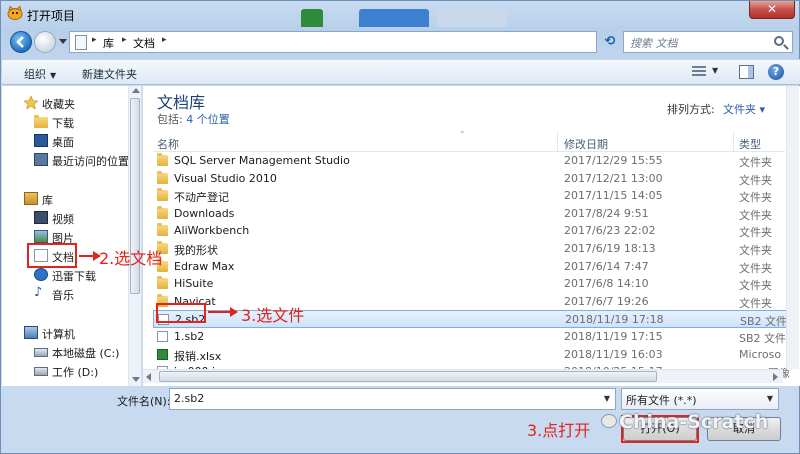  I want to click on column-header: ⌃ 名称 修改日期 类型, so click(469, 141).